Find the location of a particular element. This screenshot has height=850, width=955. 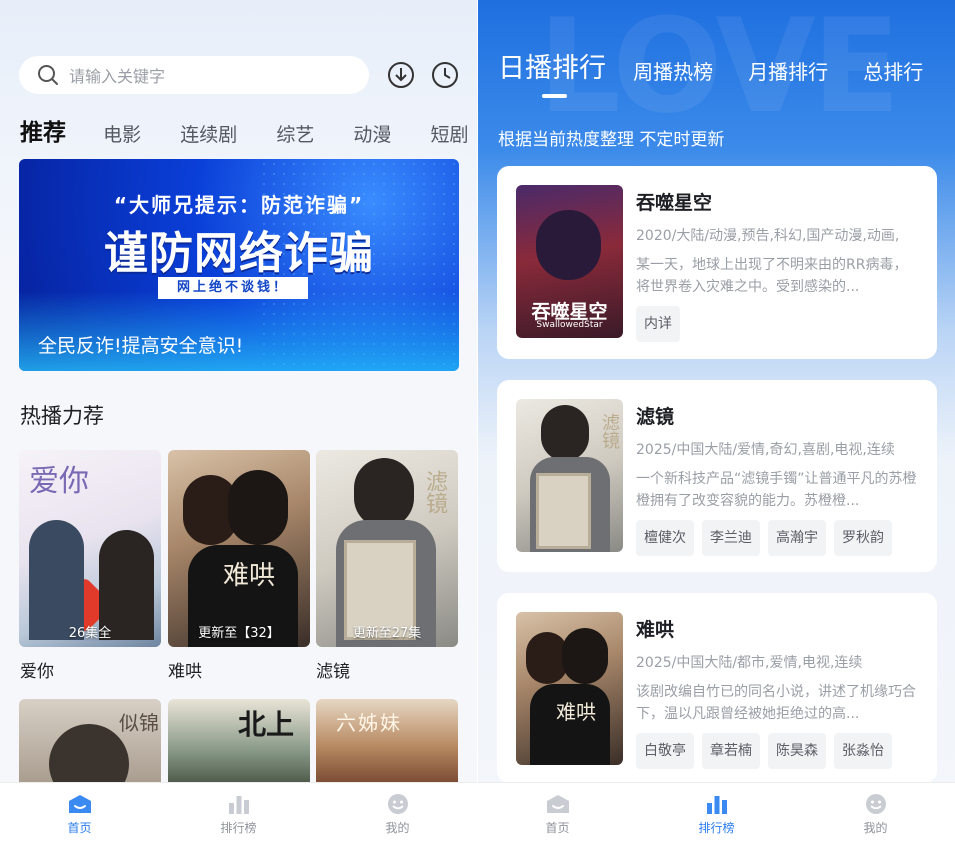

cast-tags: 檀健次 李兰迪 高瀚宇 罗秋韵 is located at coordinates (778, 538).